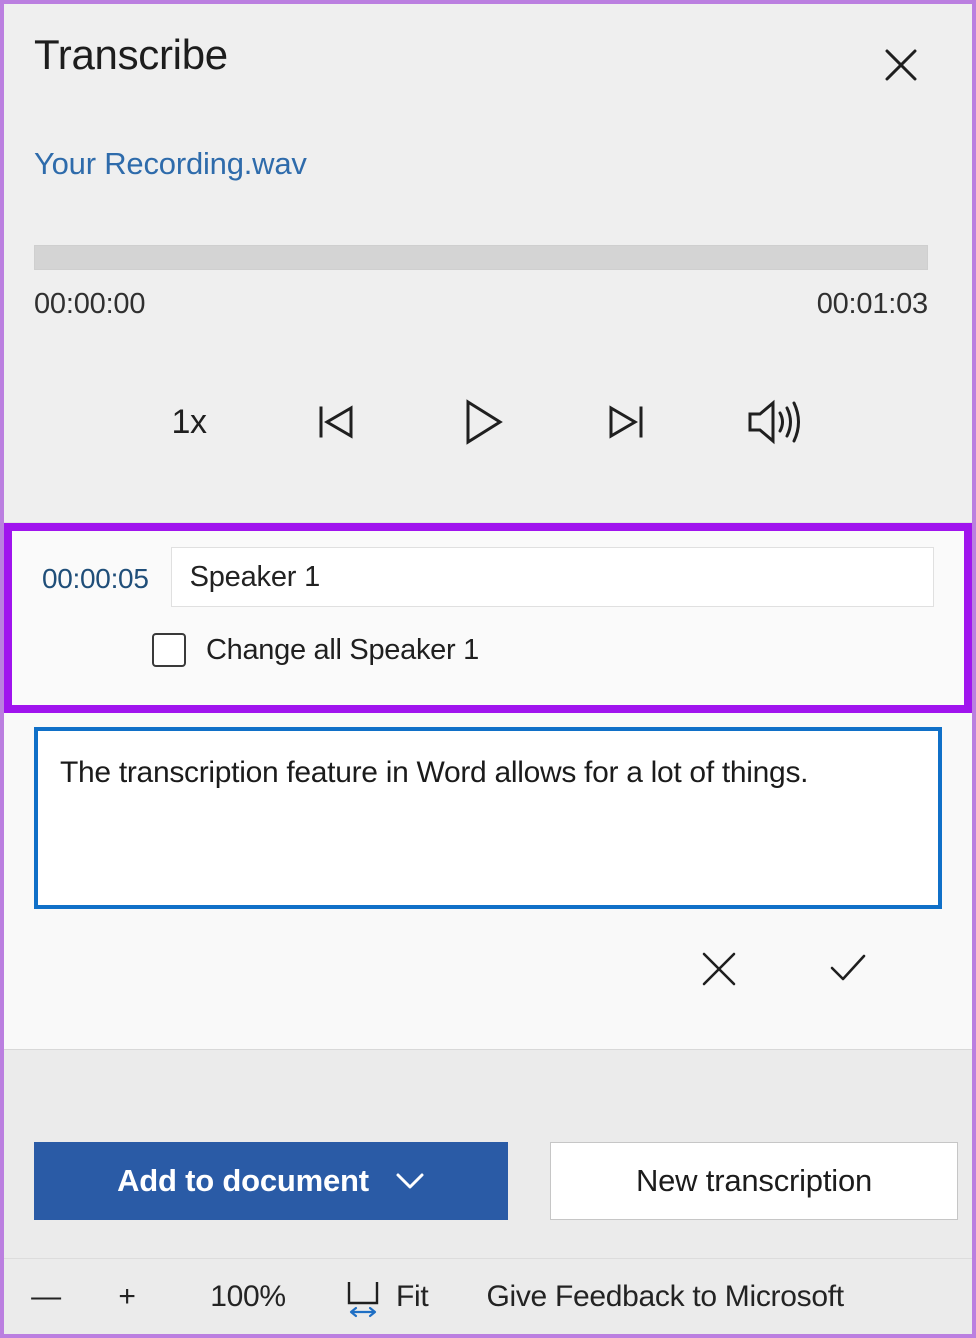 The height and width of the screenshot is (1338, 976). I want to click on confirm-edit-button, so click(847, 969).